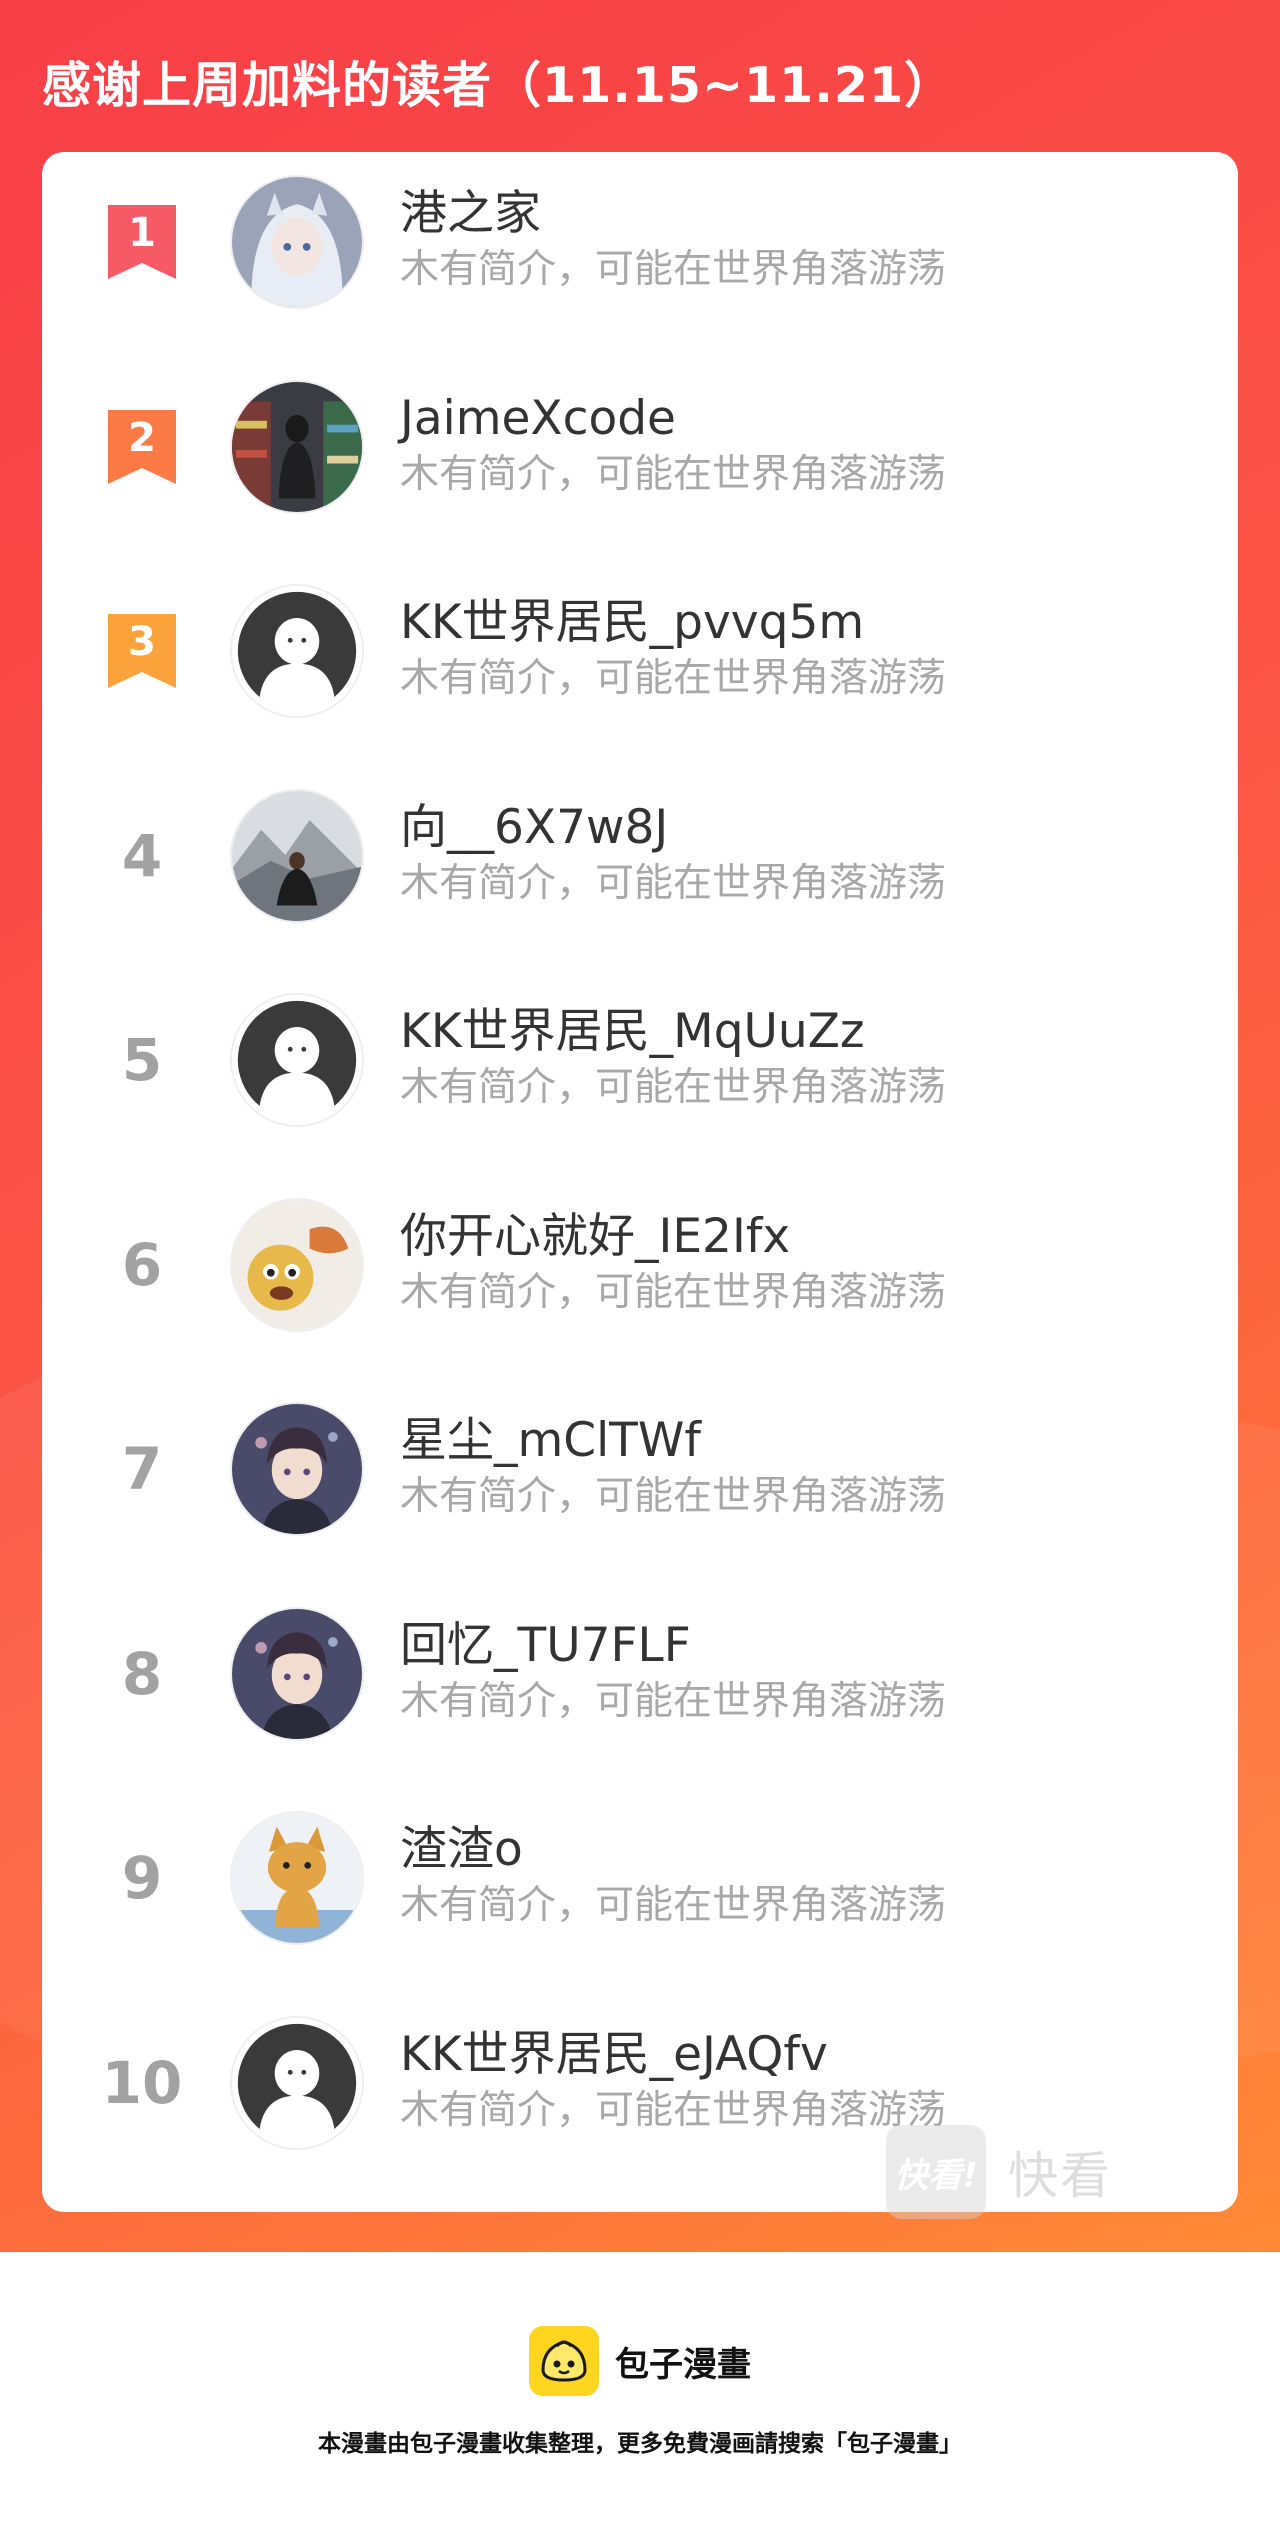 The image size is (1280, 2537). What do you see at coordinates (142, 1673) in the screenshot?
I see `rank-number: 8` at bounding box center [142, 1673].